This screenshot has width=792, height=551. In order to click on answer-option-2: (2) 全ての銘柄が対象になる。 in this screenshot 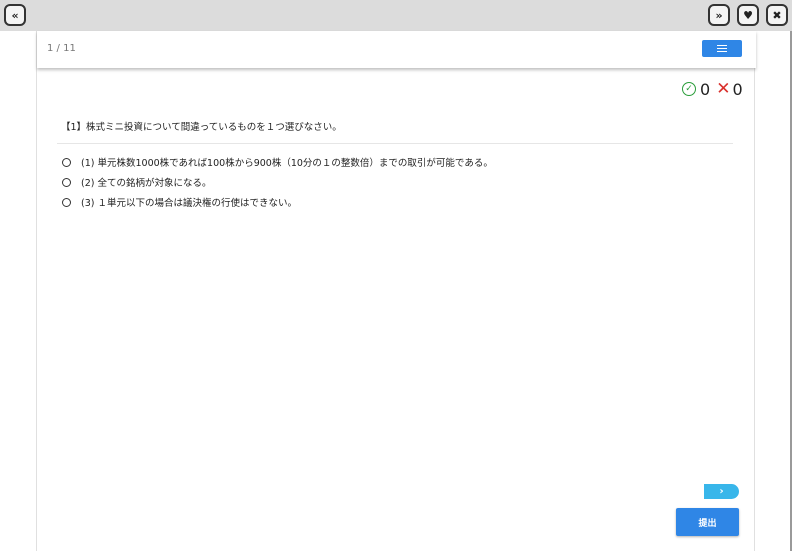, I will do `click(277, 182)`.